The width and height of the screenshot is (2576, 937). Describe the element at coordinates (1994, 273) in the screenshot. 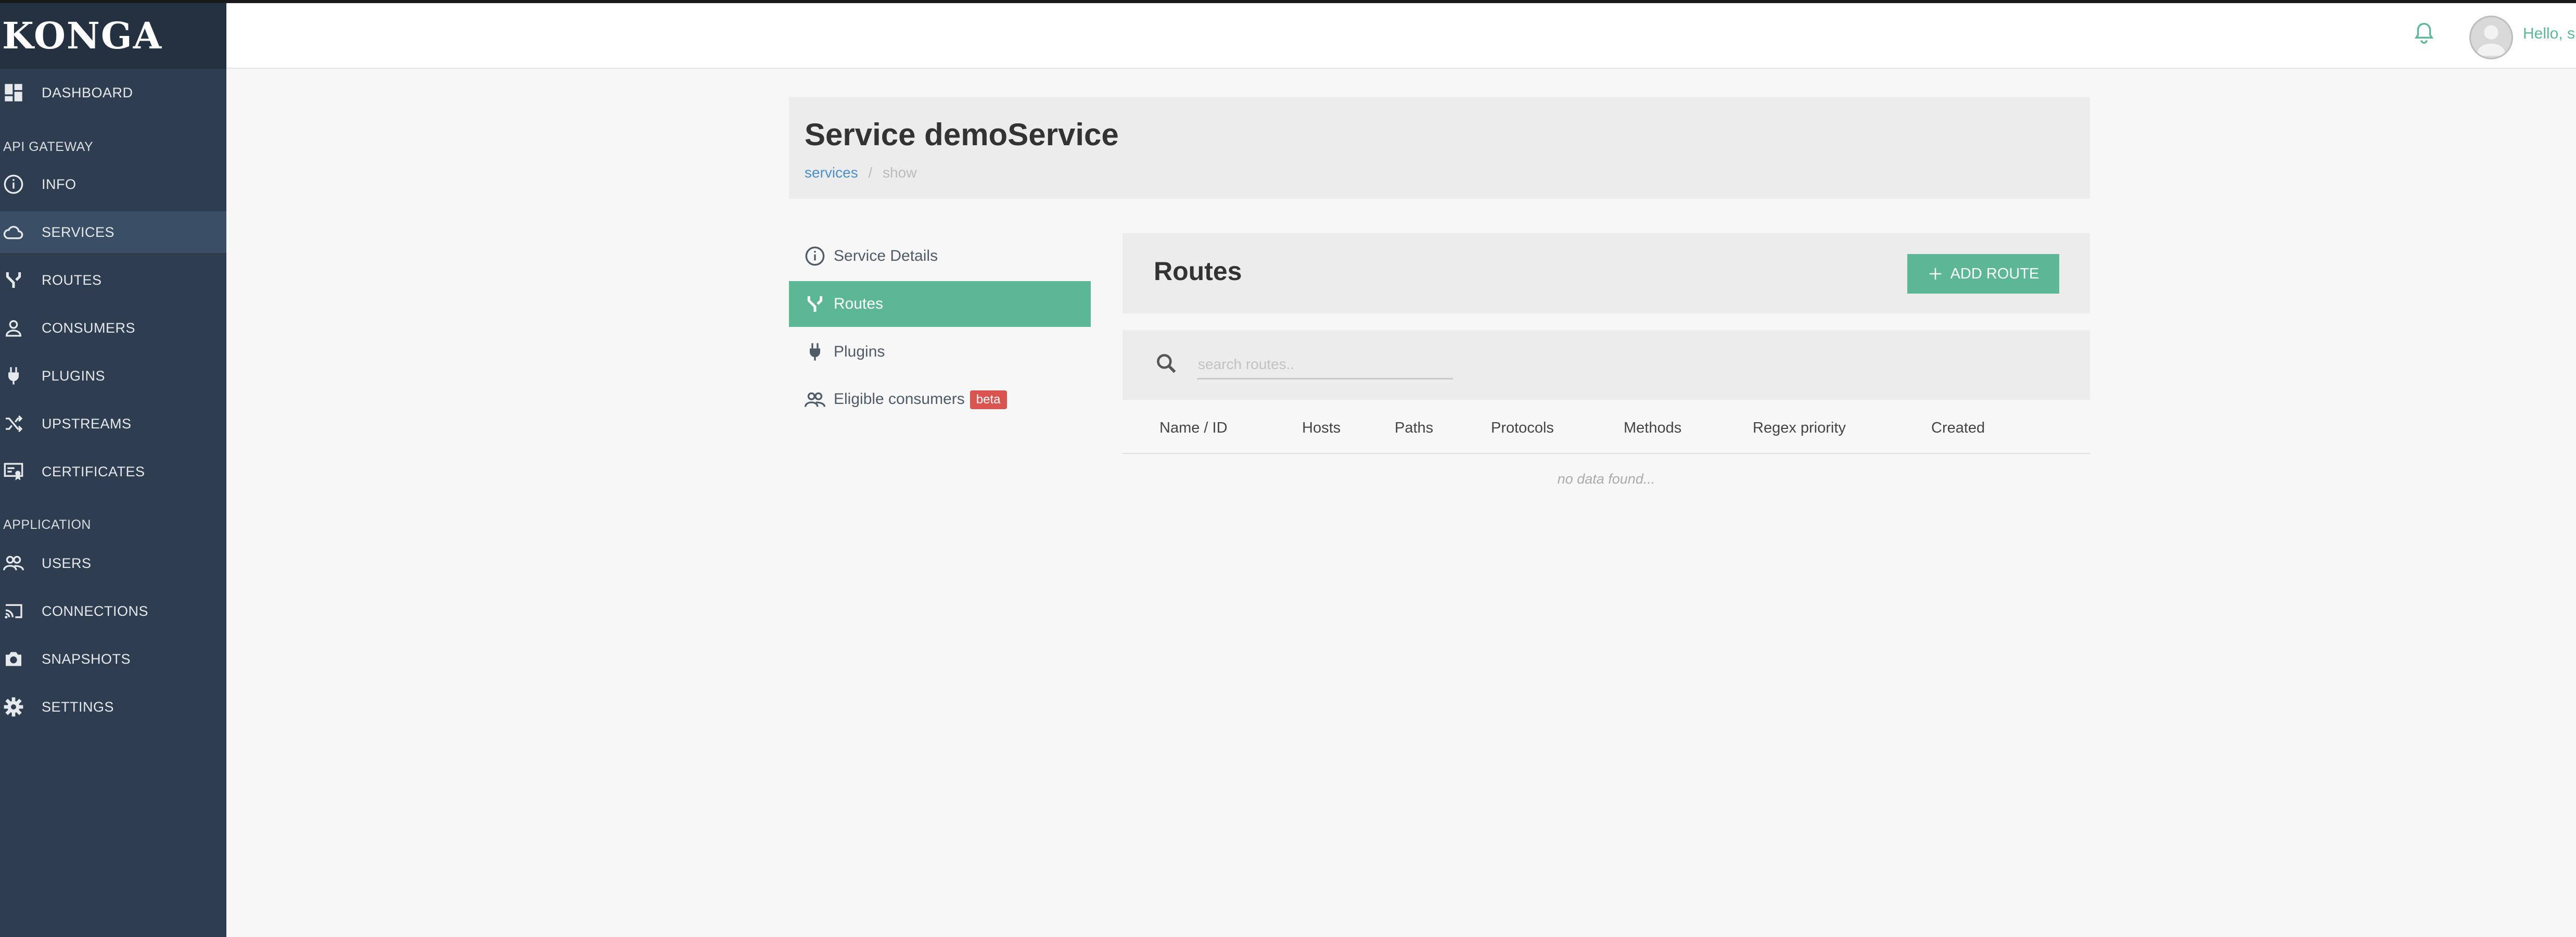

I see `add-route-label: ADD ROUTE` at that location.